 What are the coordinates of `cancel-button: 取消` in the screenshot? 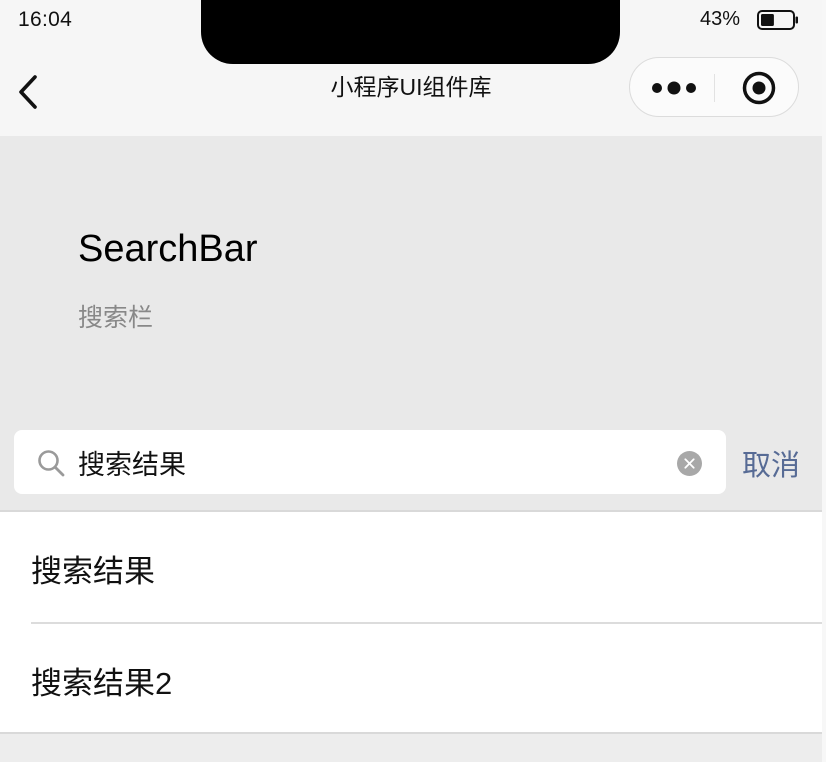 It's located at (771, 463).